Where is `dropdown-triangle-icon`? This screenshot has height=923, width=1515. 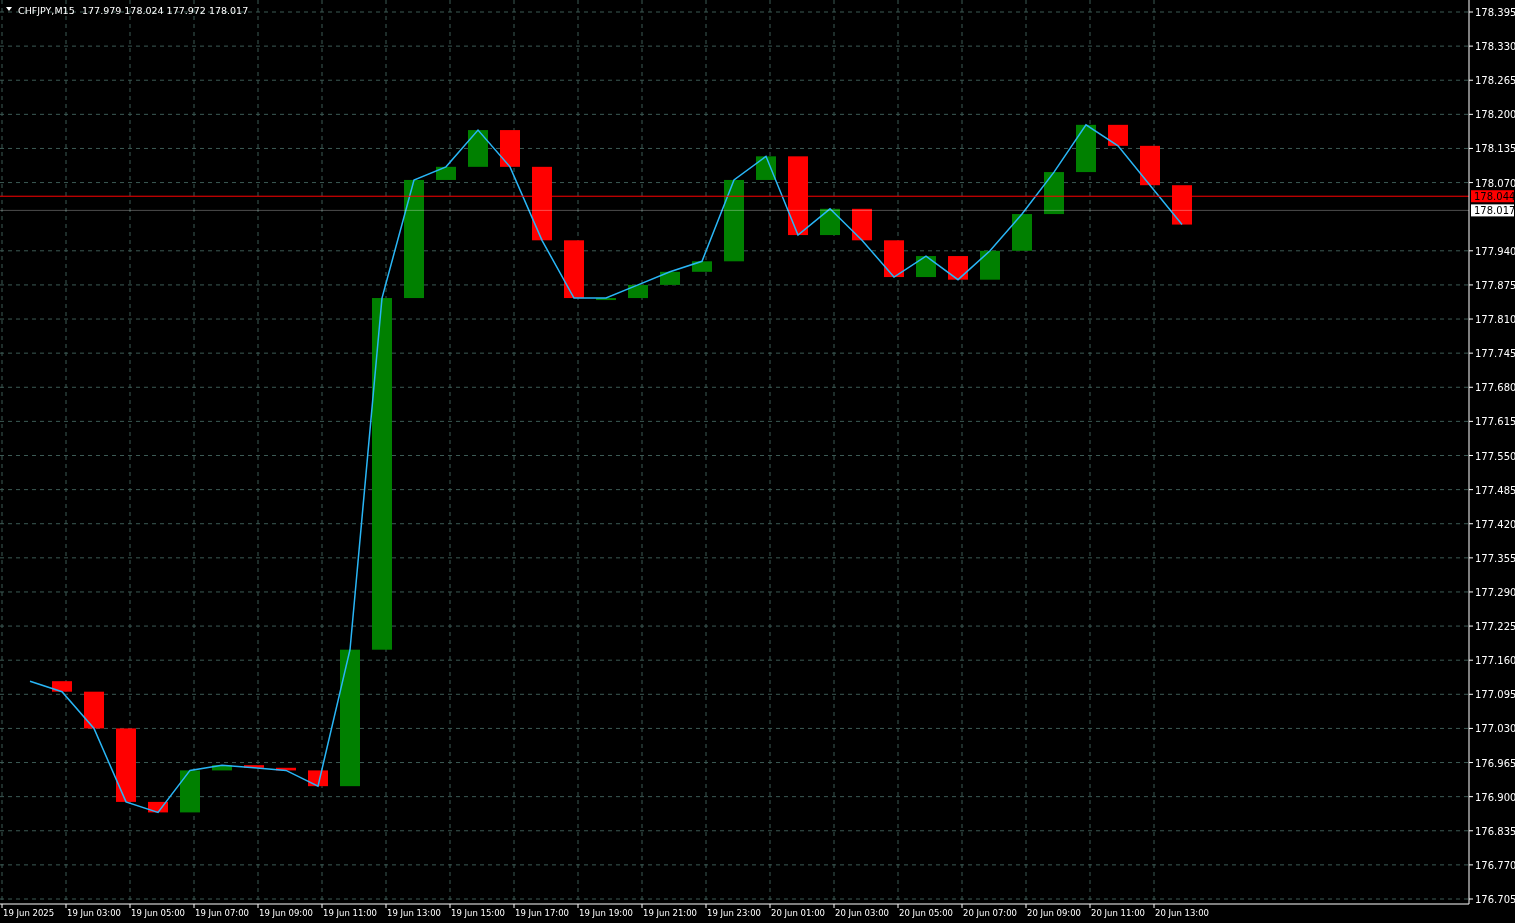
dropdown-triangle-icon is located at coordinates (9, 9).